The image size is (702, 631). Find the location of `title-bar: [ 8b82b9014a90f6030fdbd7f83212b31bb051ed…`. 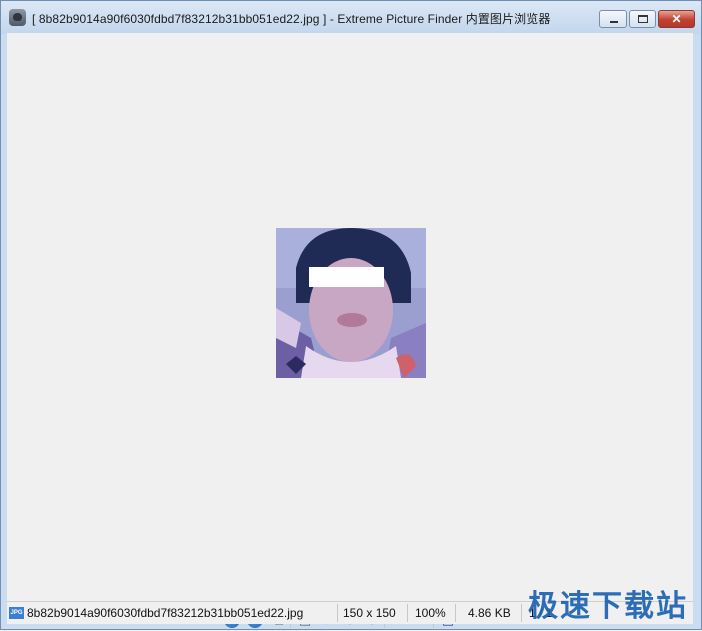

title-bar: [ 8b82b9014a90f6030fdbd7f83212b31bb051ed… is located at coordinates (351, 17).